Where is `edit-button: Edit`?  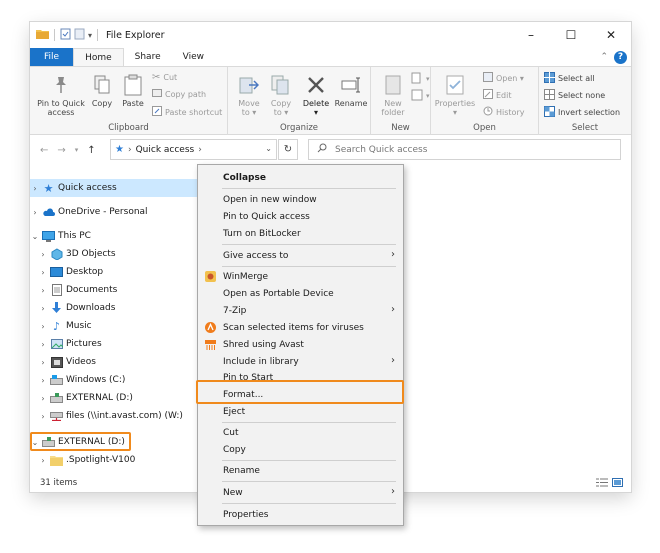 edit-button: Edit is located at coordinates (497, 95).